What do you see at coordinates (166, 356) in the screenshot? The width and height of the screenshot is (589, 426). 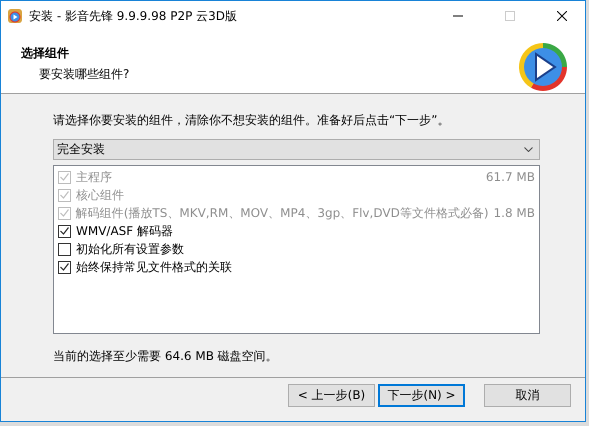 I see `disk-space-text: 当前的选择至少需要 64.6 MB 磁盘空间。` at bounding box center [166, 356].